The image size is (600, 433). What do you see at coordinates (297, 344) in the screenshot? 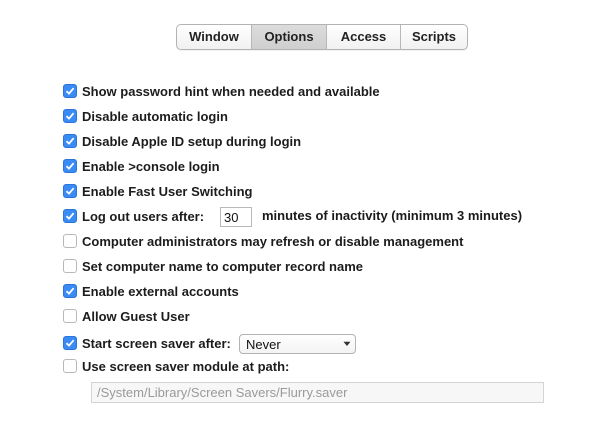
I see `screen-saver-delay-select: Never` at bounding box center [297, 344].